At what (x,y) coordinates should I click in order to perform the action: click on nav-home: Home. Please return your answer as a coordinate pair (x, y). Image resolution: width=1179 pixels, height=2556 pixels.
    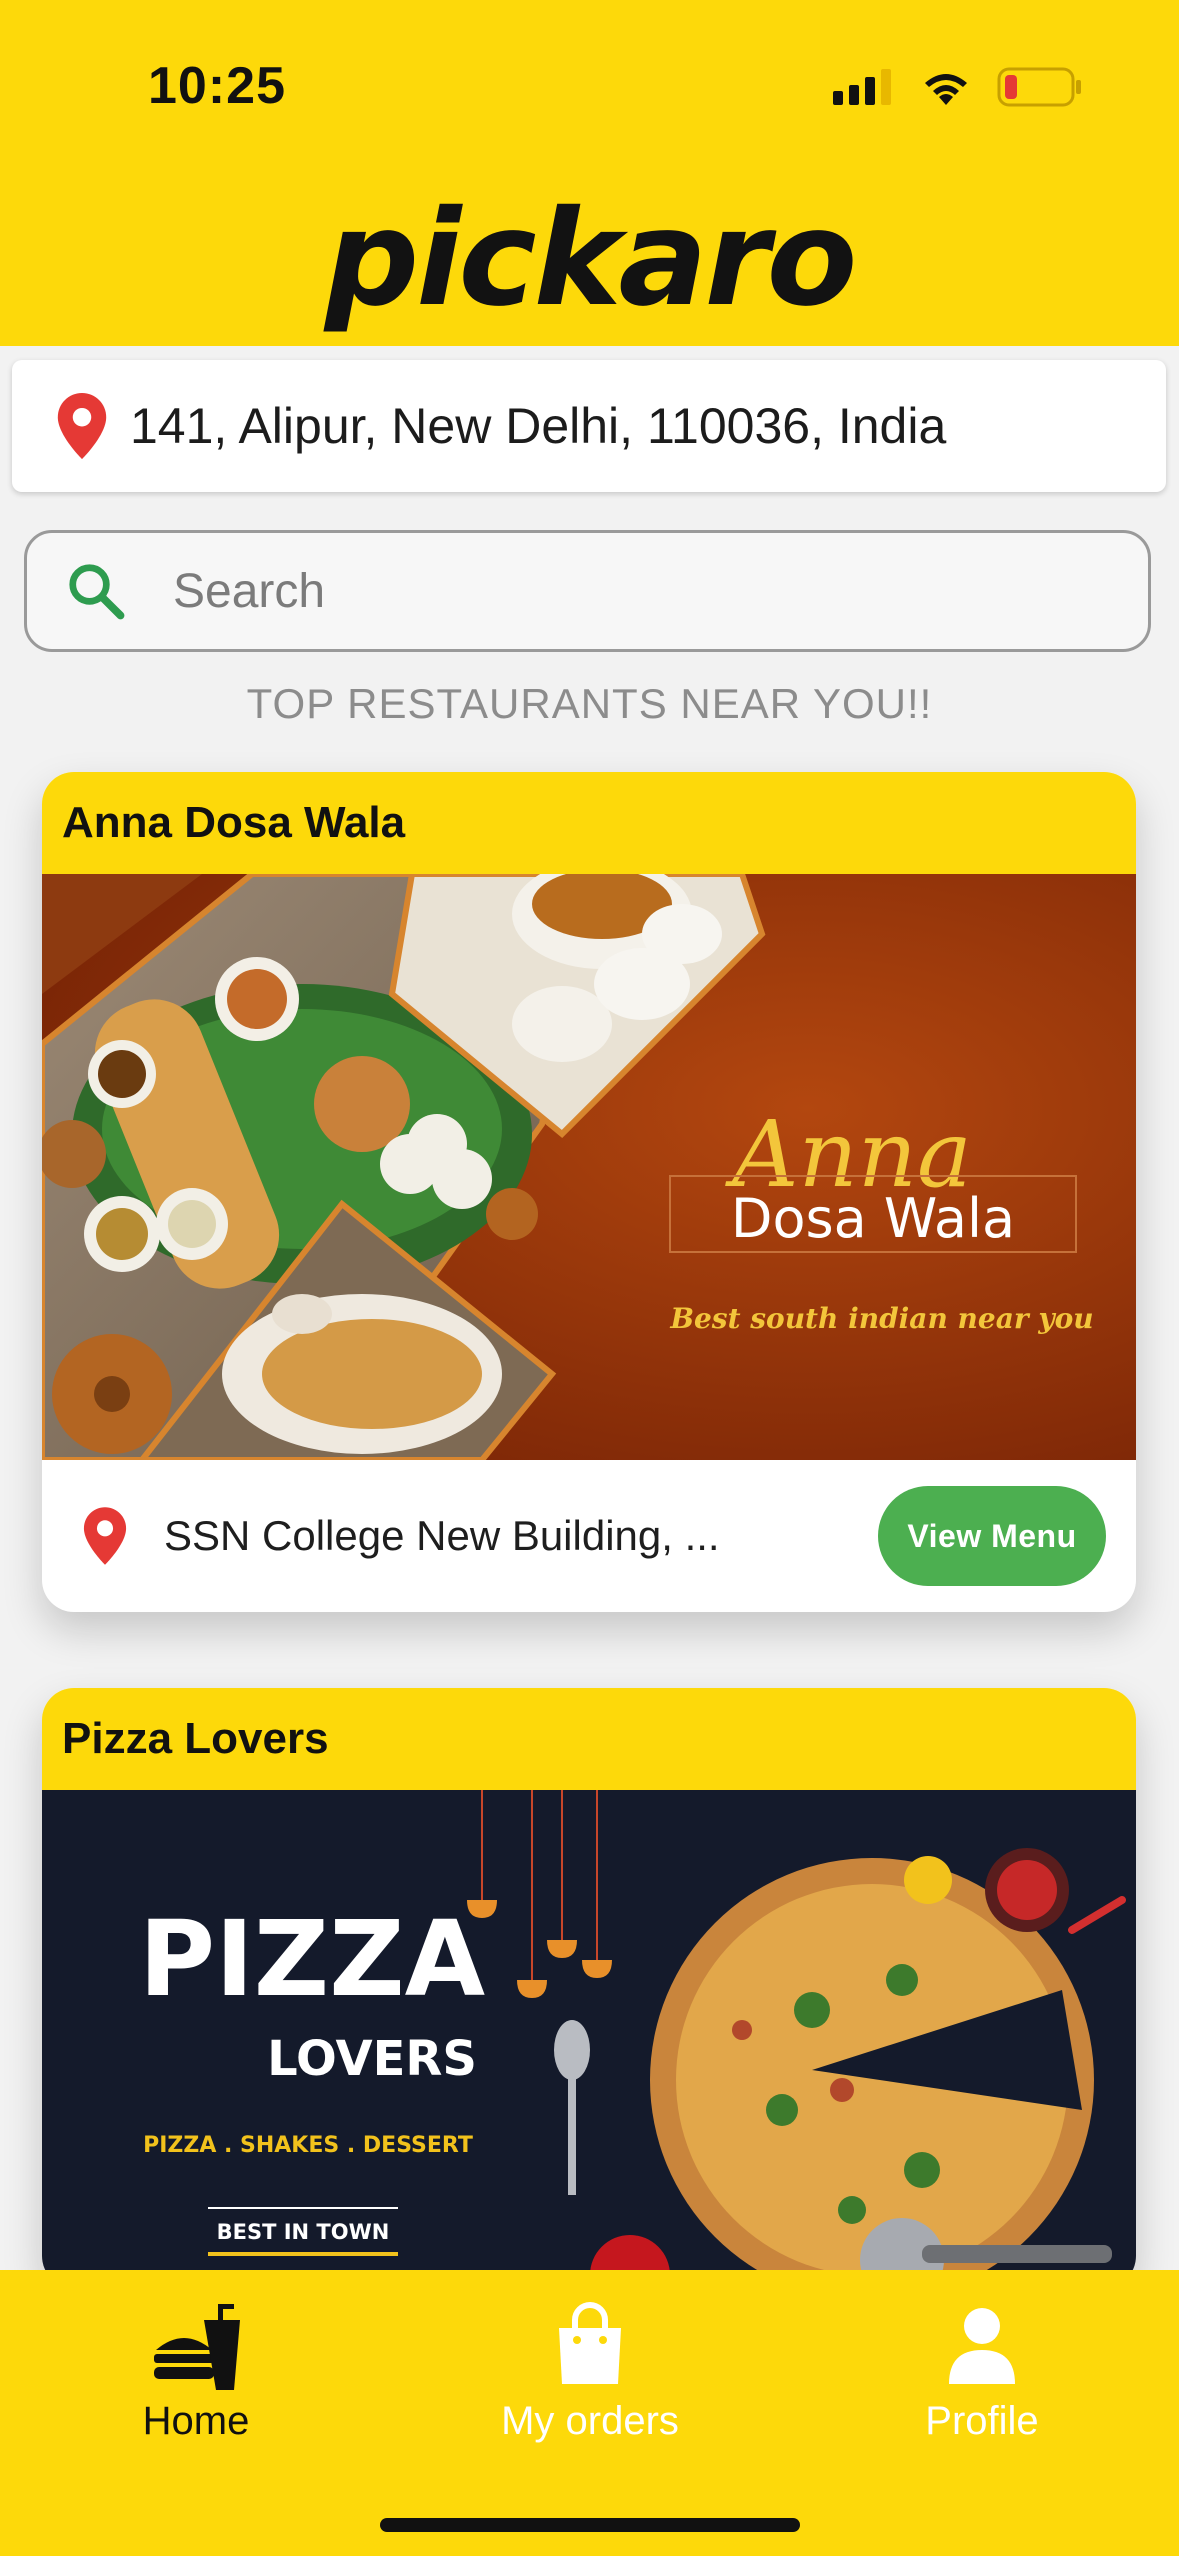
    Looking at the image, I should click on (196, 2372).